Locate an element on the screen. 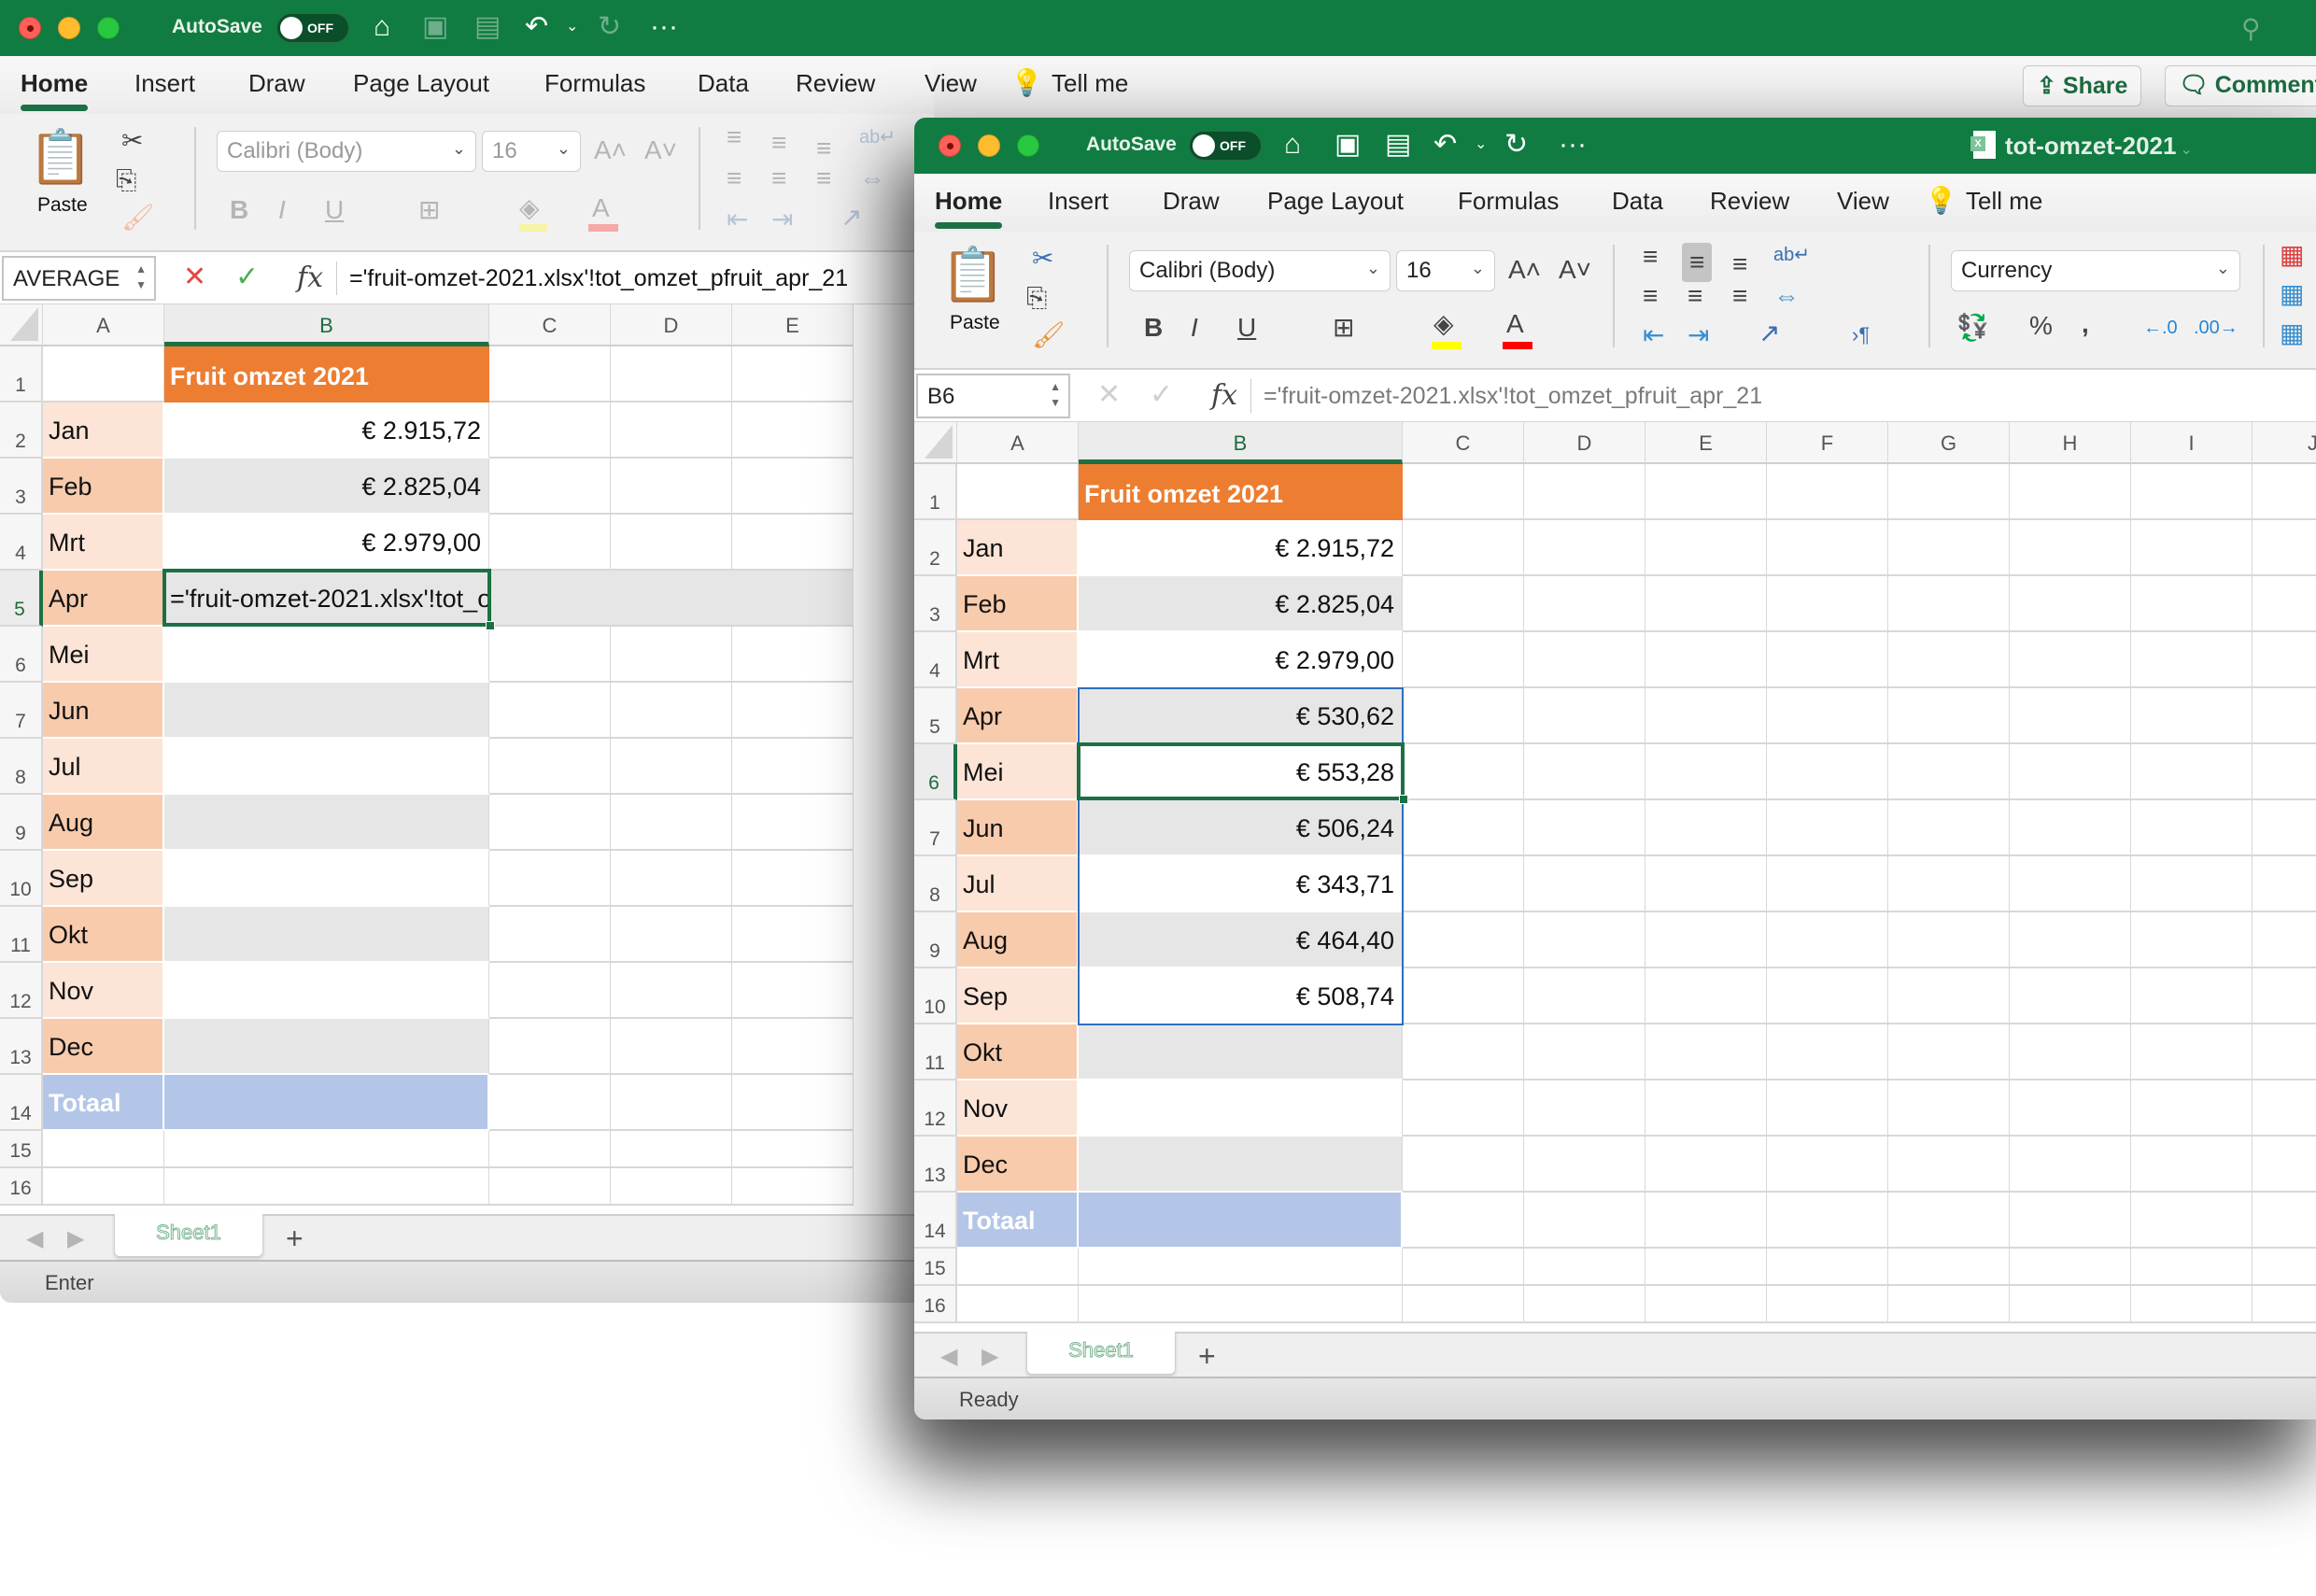  cell-b12 is located at coordinates (326, 991).